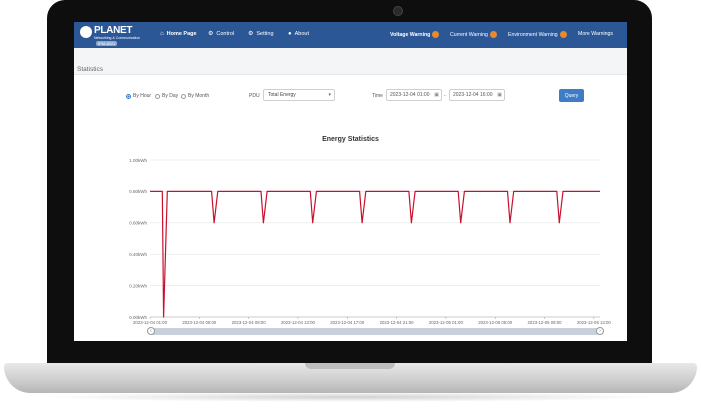 The width and height of the screenshot is (701, 415). I want to click on nav-item-label: Home Page, so click(181, 34).